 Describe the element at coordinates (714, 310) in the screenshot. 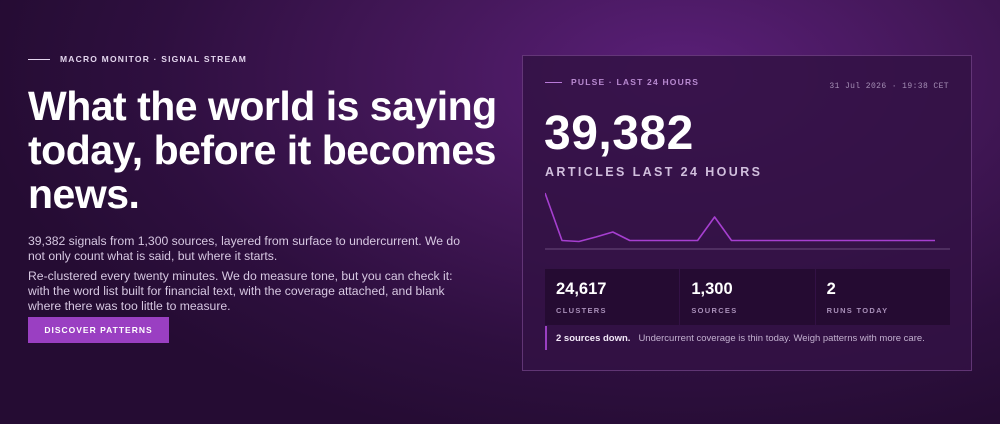

I see `stat-sources-label: SOURCES` at that location.